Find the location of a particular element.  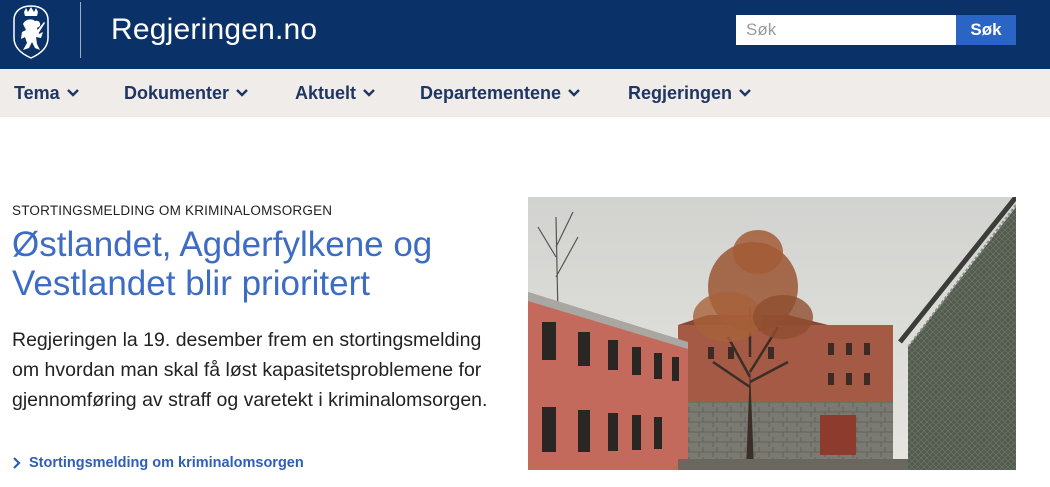

nav-item-regjeringen: Regjeringen is located at coordinates (690, 93).